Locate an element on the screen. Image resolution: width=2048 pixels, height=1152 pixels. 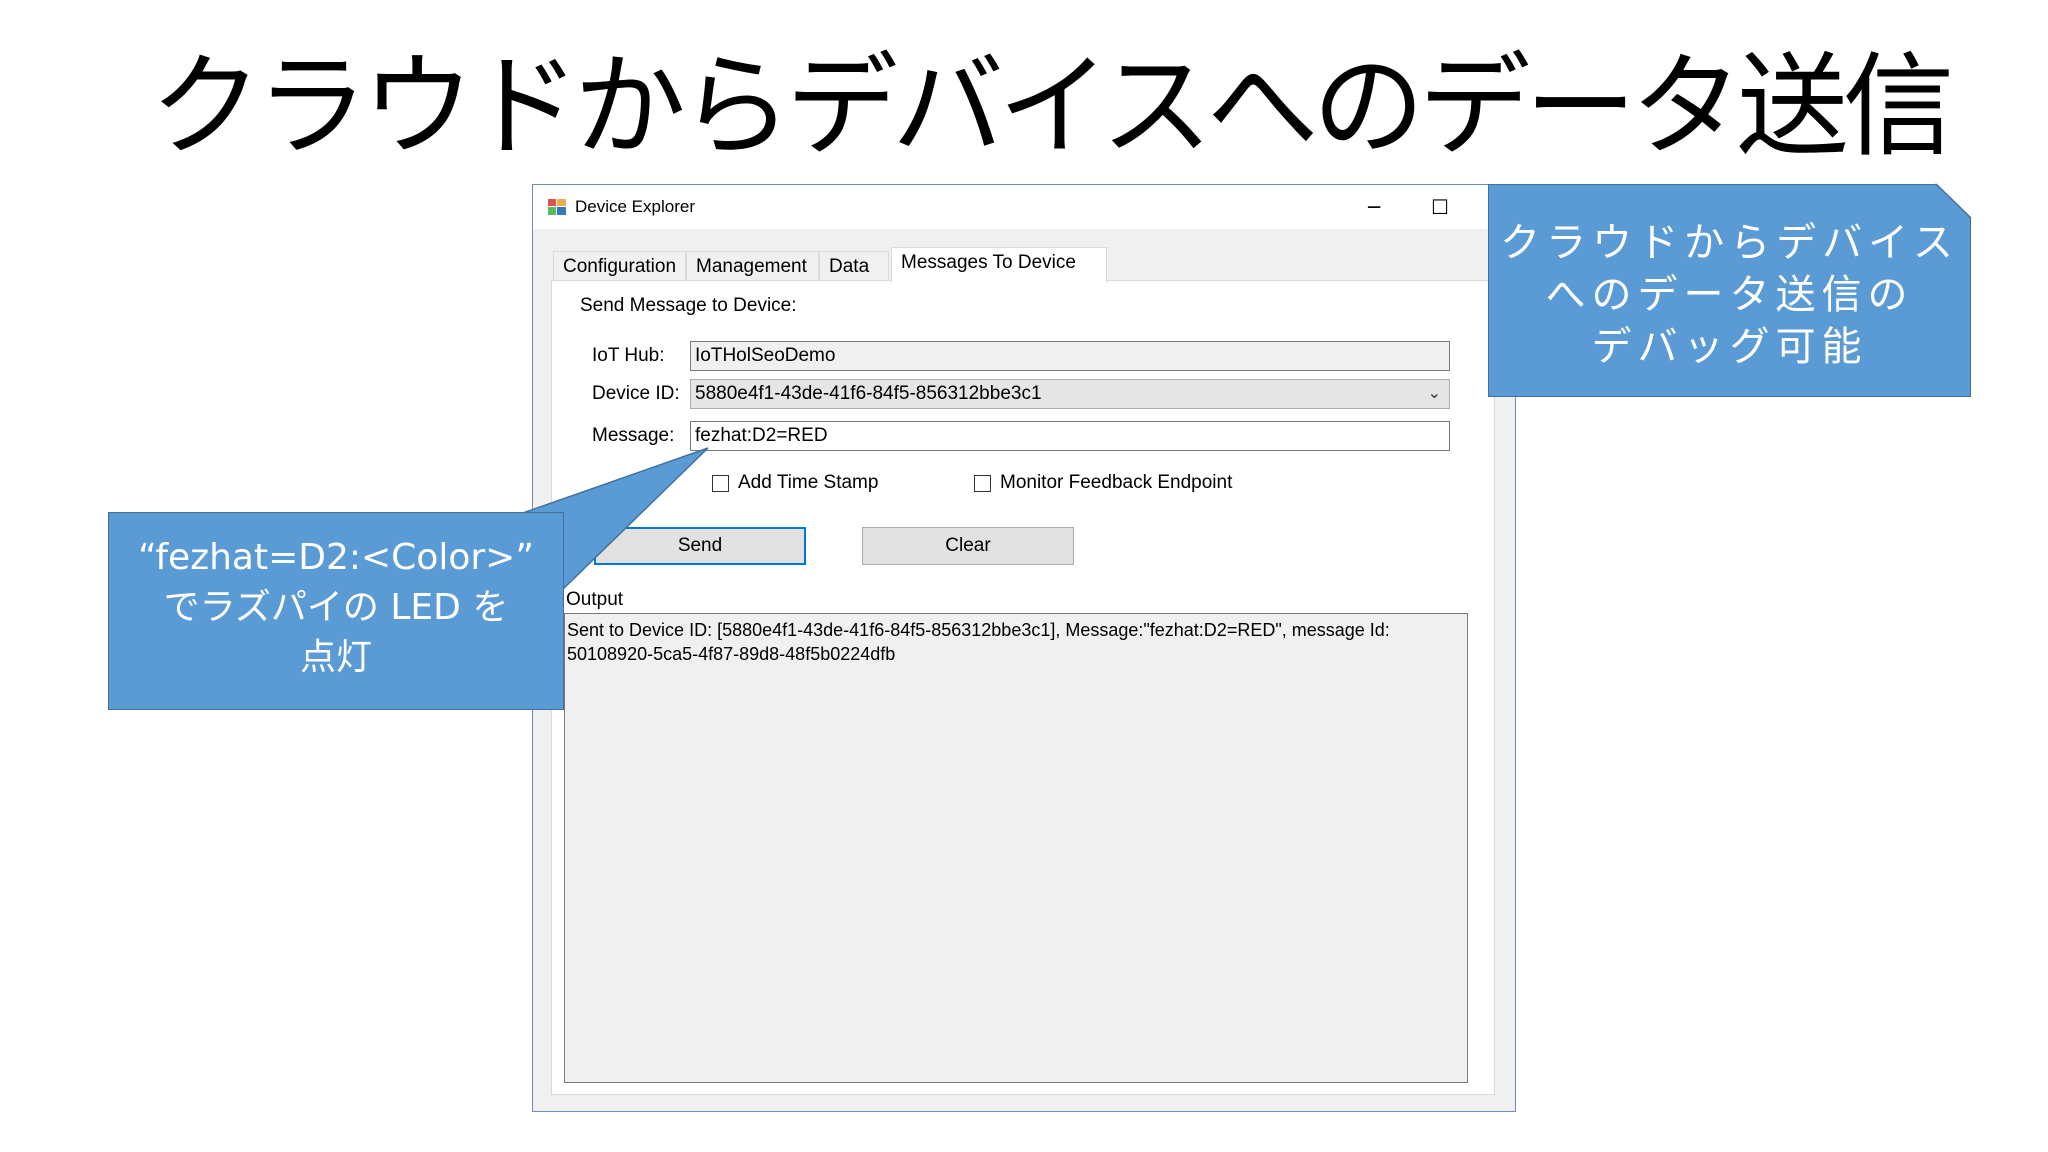
left-callout-line: でラズパイの LED を is located at coordinates (336, 607).